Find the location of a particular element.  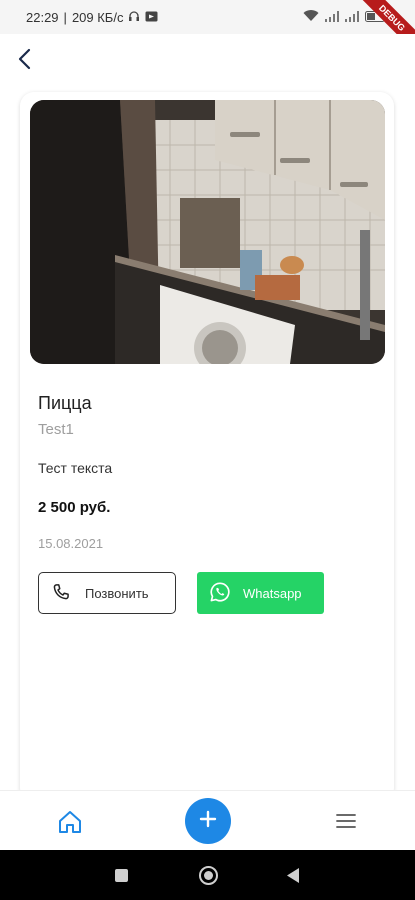

status-left: 22:29 | 209 КБ/с is located at coordinates (92, 17).